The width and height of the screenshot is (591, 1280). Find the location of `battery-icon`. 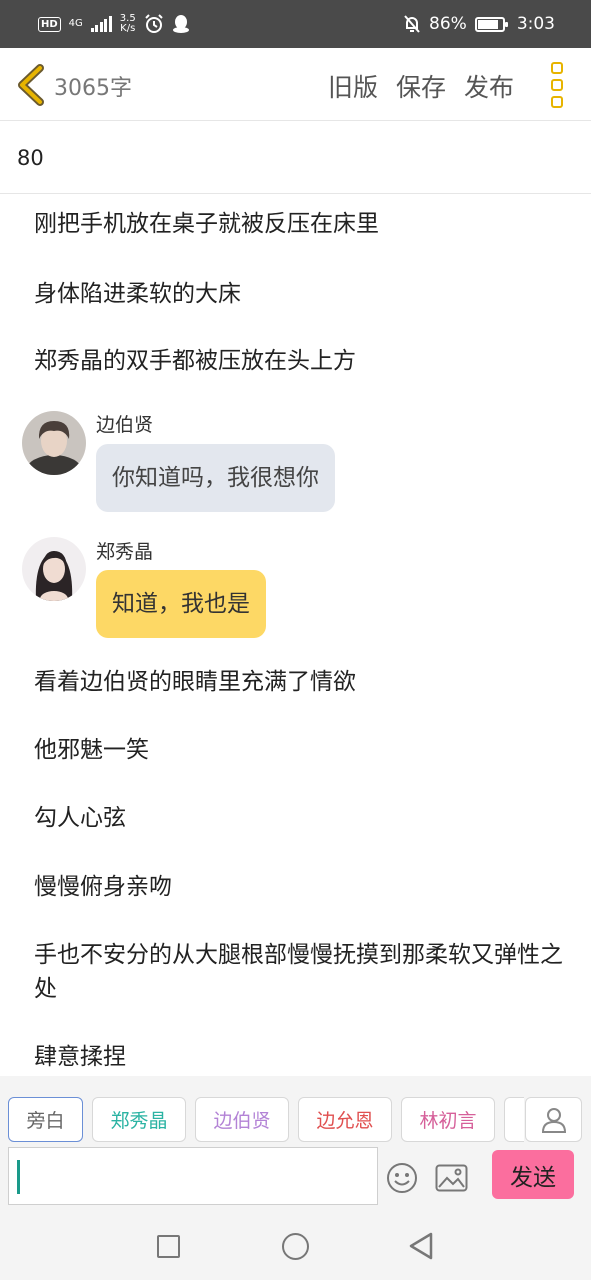

battery-icon is located at coordinates (491, 24).